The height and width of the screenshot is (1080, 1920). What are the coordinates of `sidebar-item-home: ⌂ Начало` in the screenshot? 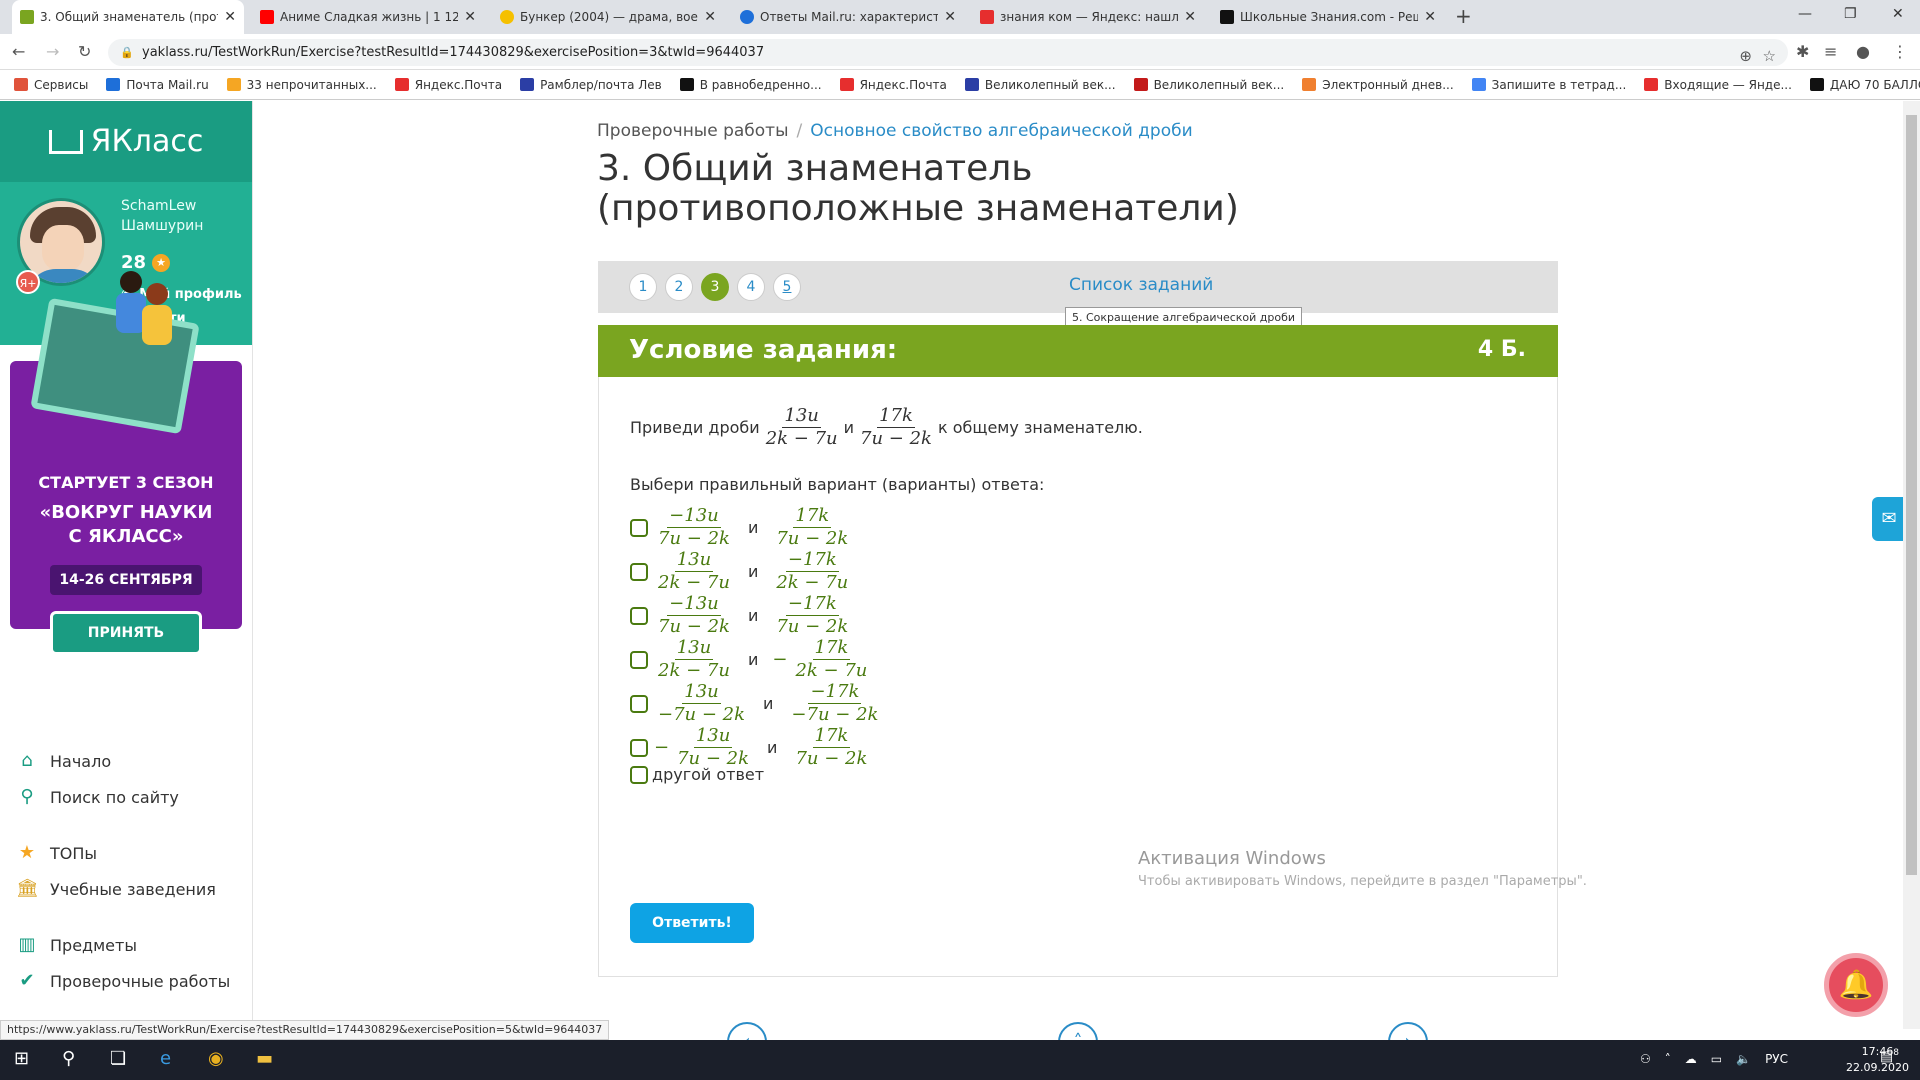 It's located at (63, 761).